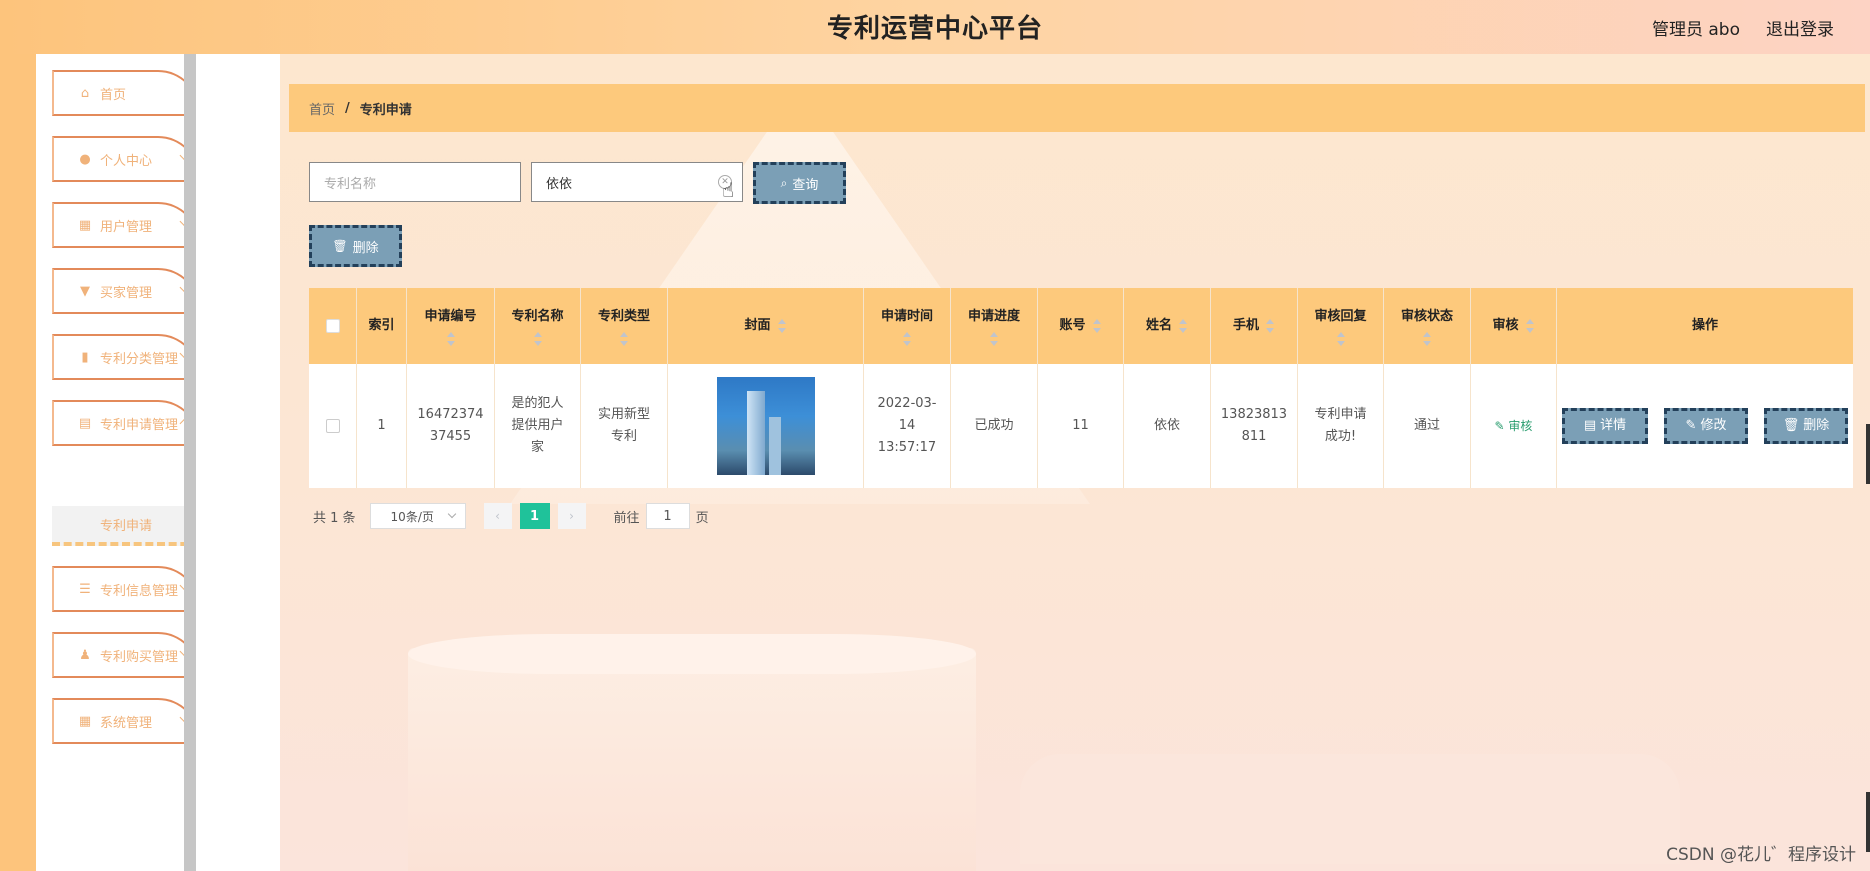 Image resolution: width=1870 pixels, height=871 pixels. What do you see at coordinates (126, 159) in the screenshot?
I see `sidebar-item-personal-center: ● 个人中心` at bounding box center [126, 159].